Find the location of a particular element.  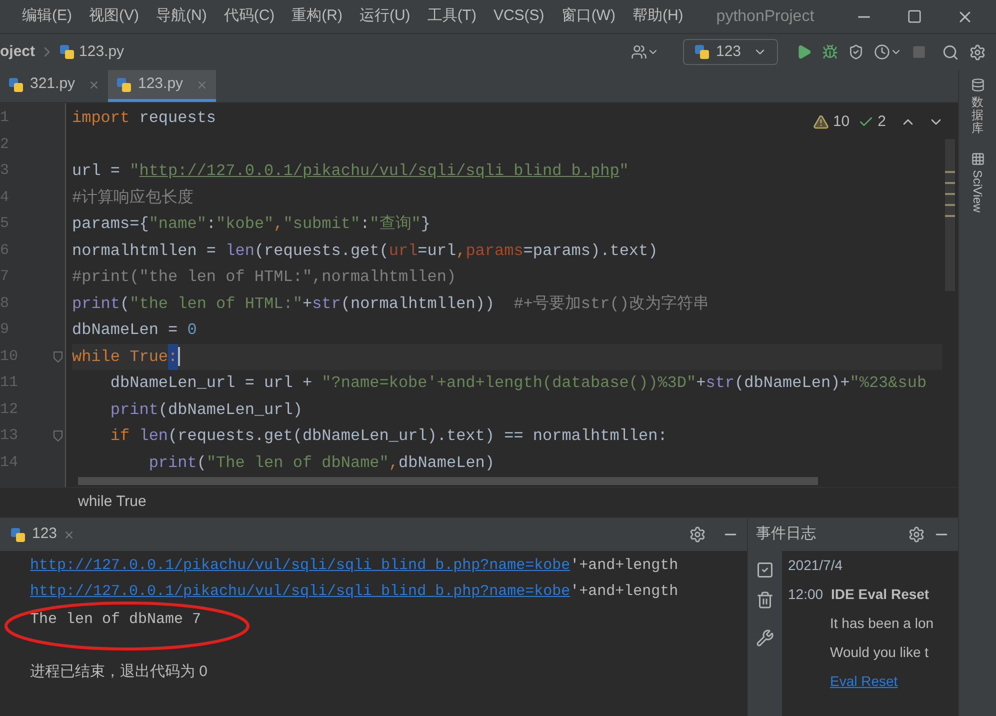

code-line: dbNameLen = 0 is located at coordinates (134, 331).